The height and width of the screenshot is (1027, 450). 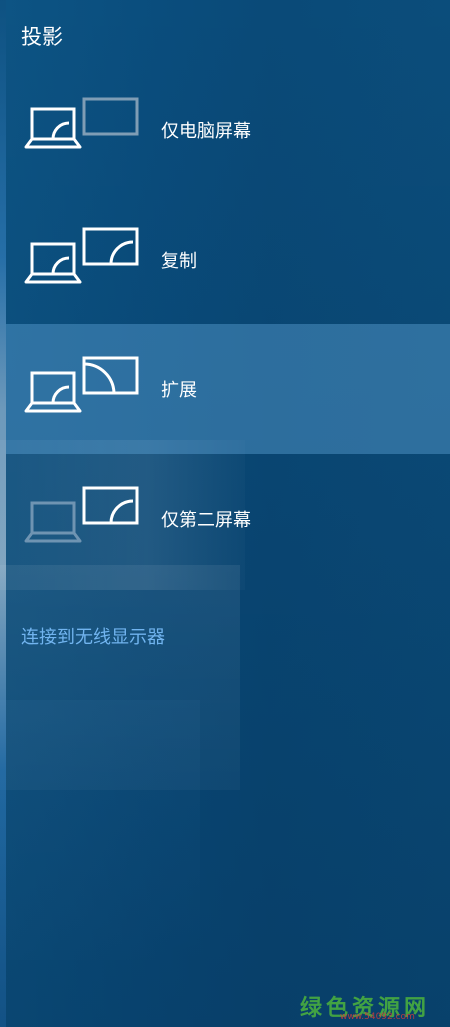 What do you see at coordinates (81, 255) in the screenshot?
I see `duplicate-icon` at bounding box center [81, 255].